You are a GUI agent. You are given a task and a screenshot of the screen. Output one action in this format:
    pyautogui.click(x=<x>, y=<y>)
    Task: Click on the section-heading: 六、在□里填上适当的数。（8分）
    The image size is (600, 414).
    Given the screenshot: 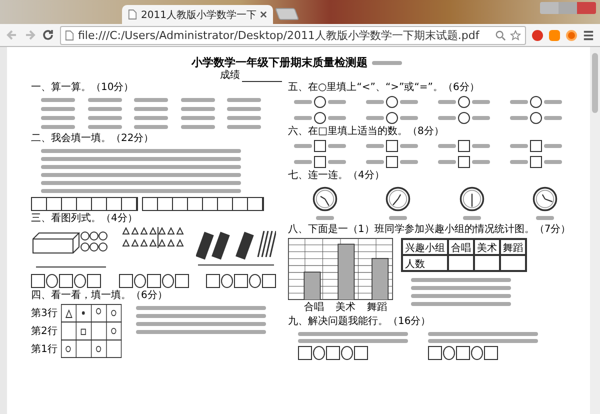 What is the action you would take?
    pyautogui.click(x=366, y=132)
    